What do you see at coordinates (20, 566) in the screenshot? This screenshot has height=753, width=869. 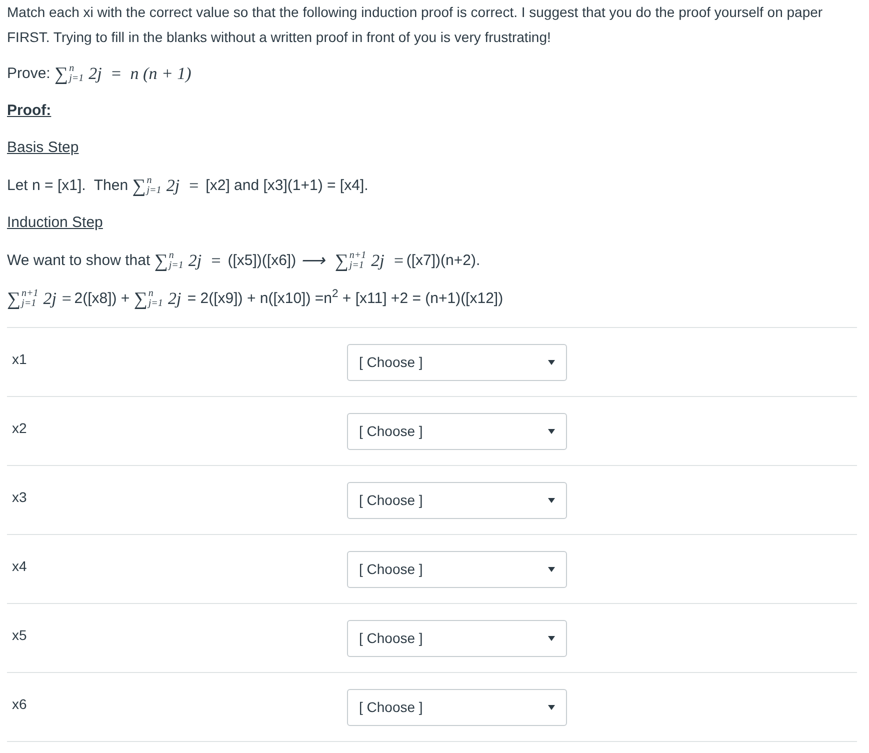 I see `item-label: x4` at bounding box center [20, 566].